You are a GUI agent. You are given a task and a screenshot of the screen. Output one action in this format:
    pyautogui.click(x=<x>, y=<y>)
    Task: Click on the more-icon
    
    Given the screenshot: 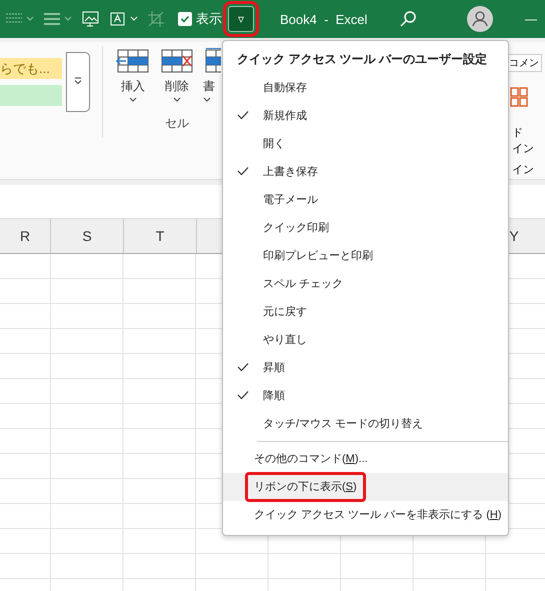 What is the action you would take?
    pyautogui.click(x=78, y=81)
    